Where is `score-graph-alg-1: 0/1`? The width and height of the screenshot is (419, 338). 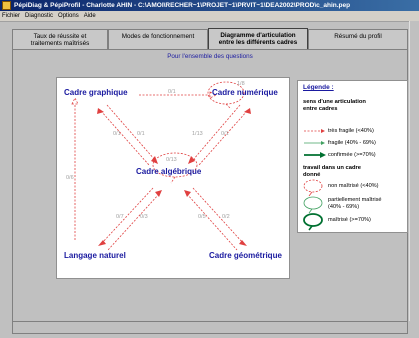
score-graph-alg-1: 0/1 is located at coordinates (117, 134).